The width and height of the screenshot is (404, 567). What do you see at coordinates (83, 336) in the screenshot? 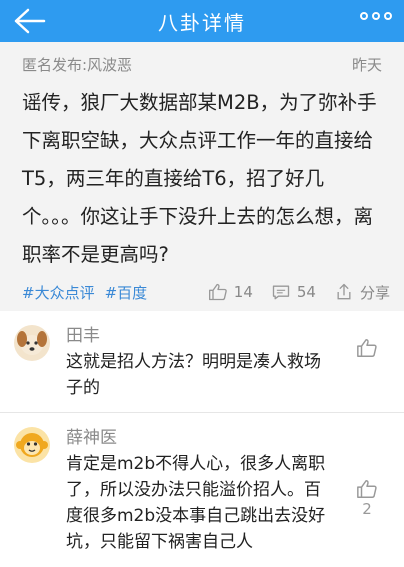
I see `comment-author: 田丰` at bounding box center [83, 336].